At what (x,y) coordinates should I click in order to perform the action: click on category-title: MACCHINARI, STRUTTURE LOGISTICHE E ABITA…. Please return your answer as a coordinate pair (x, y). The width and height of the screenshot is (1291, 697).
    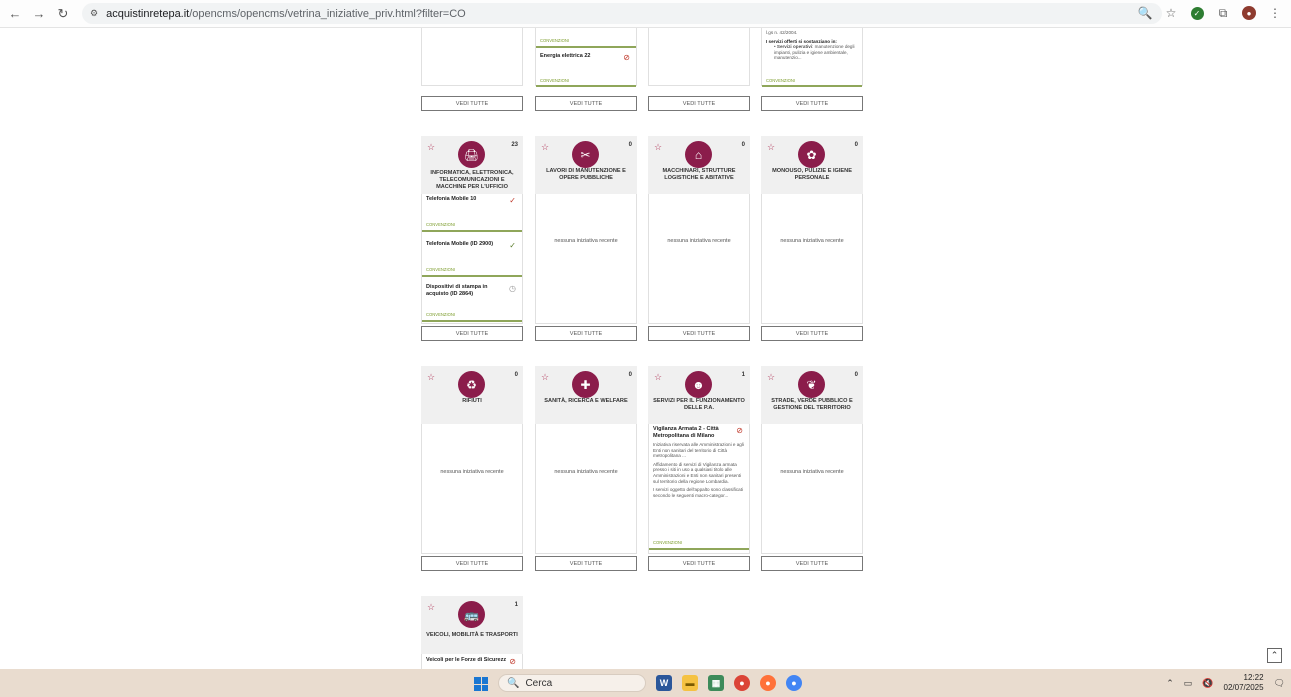
    Looking at the image, I should click on (699, 175).